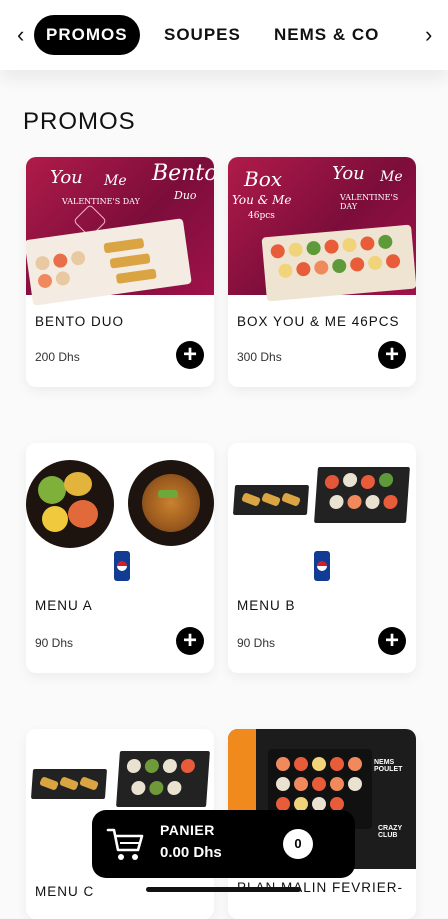  I want to click on salad-bowl, so click(70, 504).